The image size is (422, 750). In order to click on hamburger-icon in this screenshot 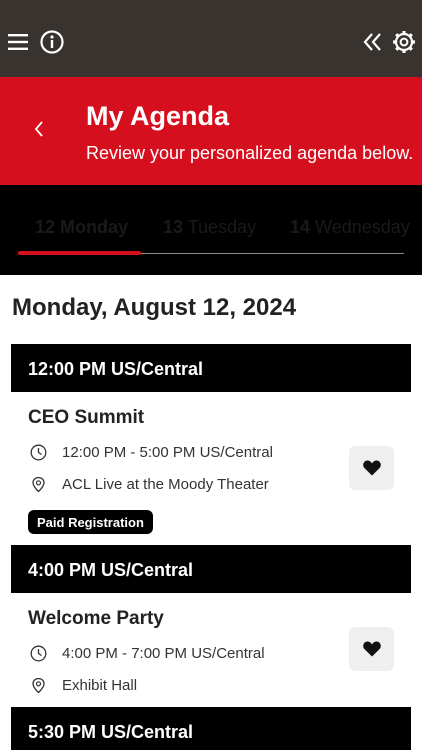, I will do `click(19, 42)`.